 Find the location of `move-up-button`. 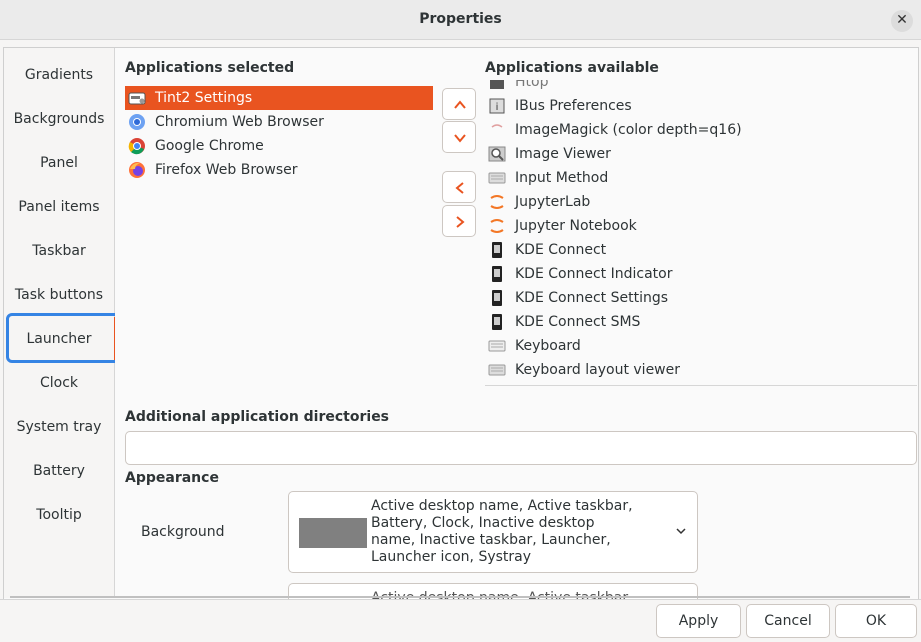

move-up-button is located at coordinates (459, 104).